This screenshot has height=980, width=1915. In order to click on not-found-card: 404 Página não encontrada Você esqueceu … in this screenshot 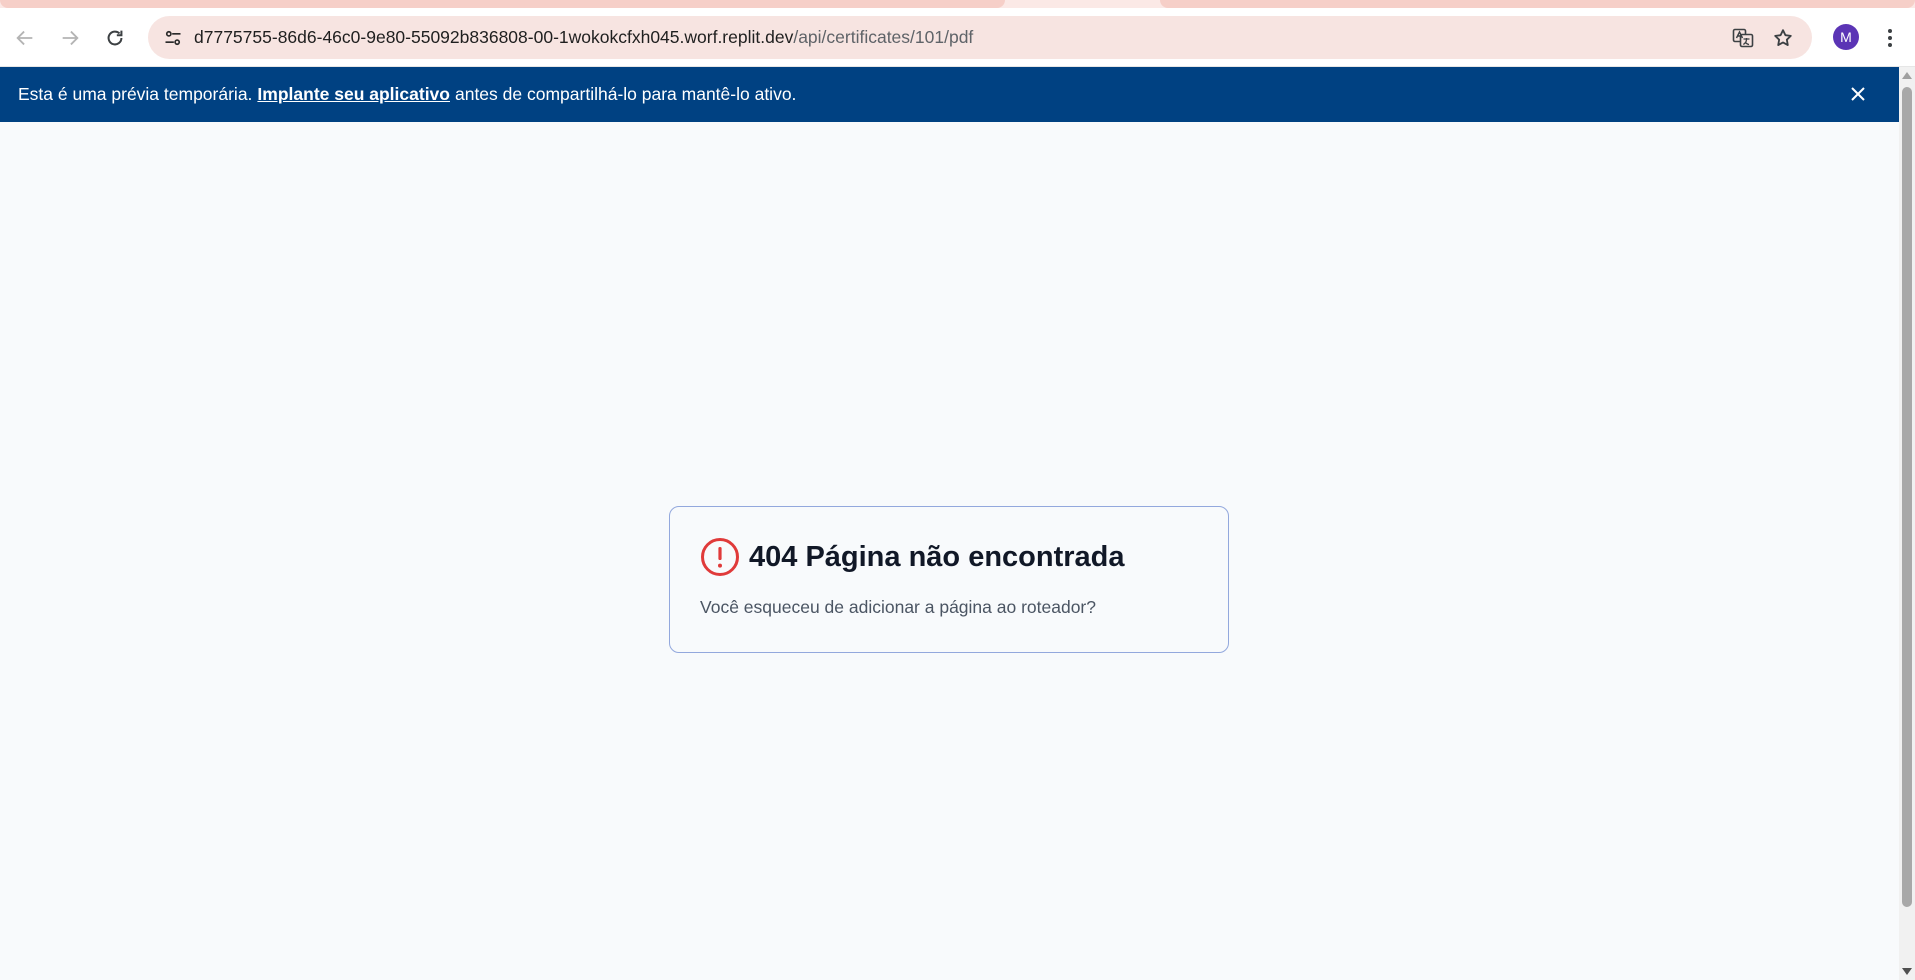, I will do `click(949, 579)`.